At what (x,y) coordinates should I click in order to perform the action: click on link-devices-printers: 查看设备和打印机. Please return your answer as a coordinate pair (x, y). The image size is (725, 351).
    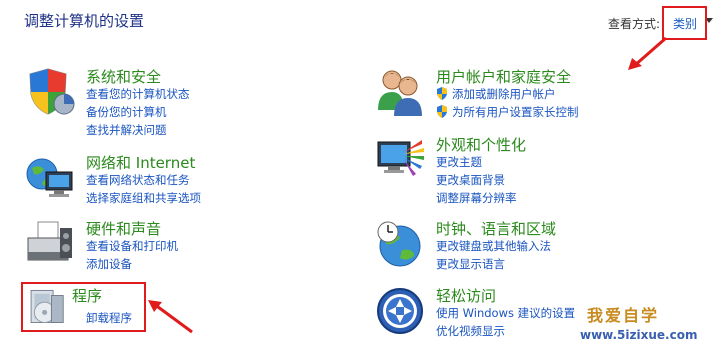
    Looking at the image, I should click on (132, 246).